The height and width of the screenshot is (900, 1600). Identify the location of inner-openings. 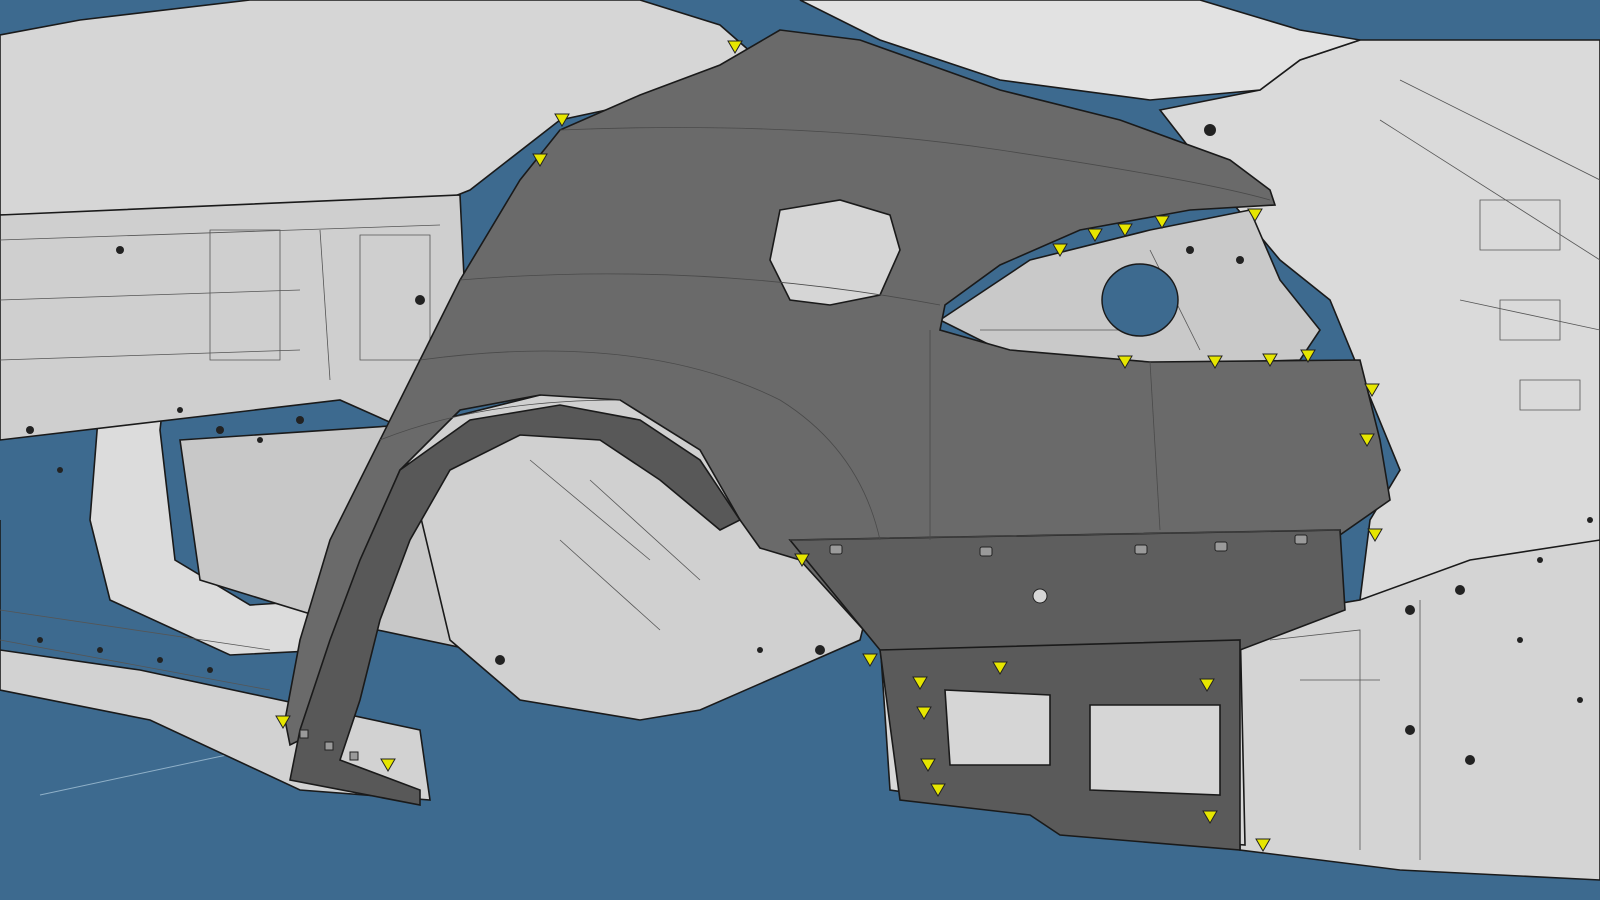
(1140, 300).